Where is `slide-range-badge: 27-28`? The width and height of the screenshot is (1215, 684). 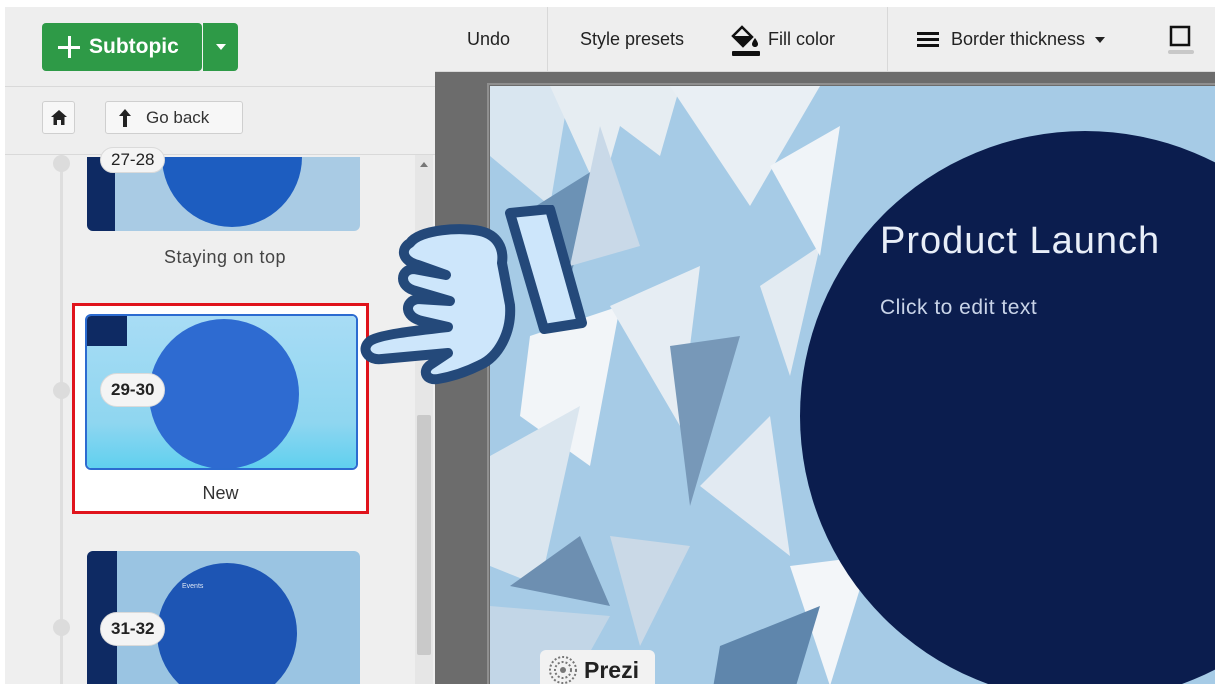 slide-range-badge: 27-28 is located at coordinates (133, 160).